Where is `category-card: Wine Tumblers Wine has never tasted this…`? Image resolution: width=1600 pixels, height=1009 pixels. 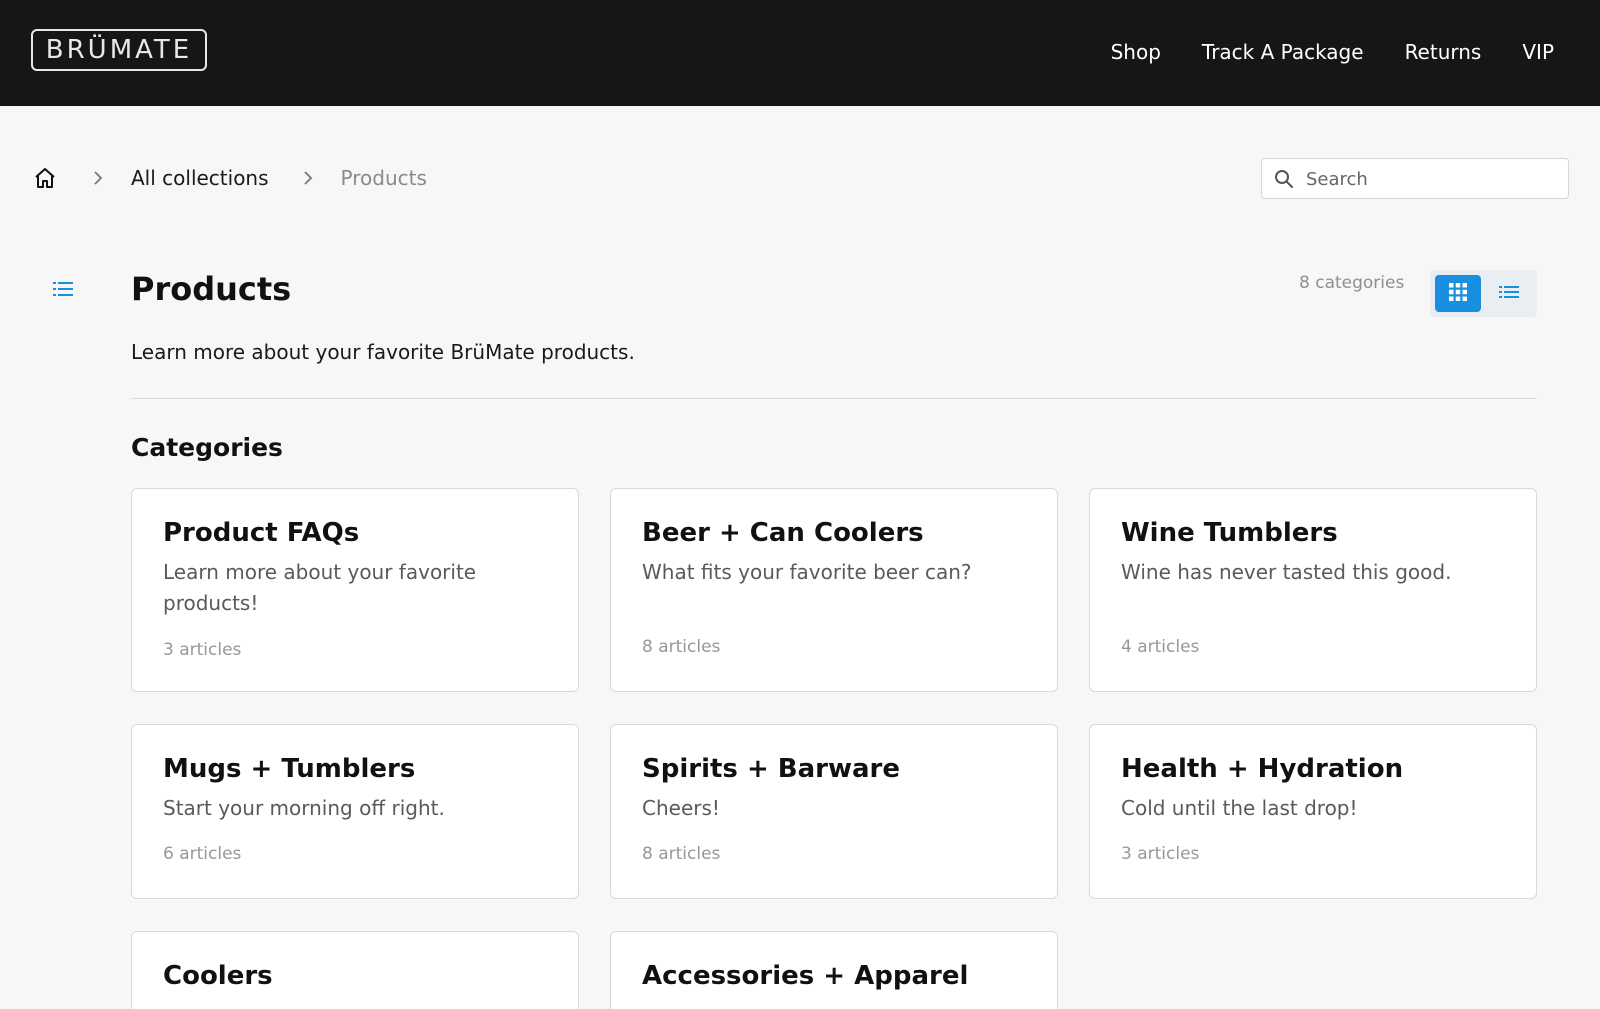 category-card: Wine Tumblers Wine has never tasted this… is located at coordinates (1313, 590).